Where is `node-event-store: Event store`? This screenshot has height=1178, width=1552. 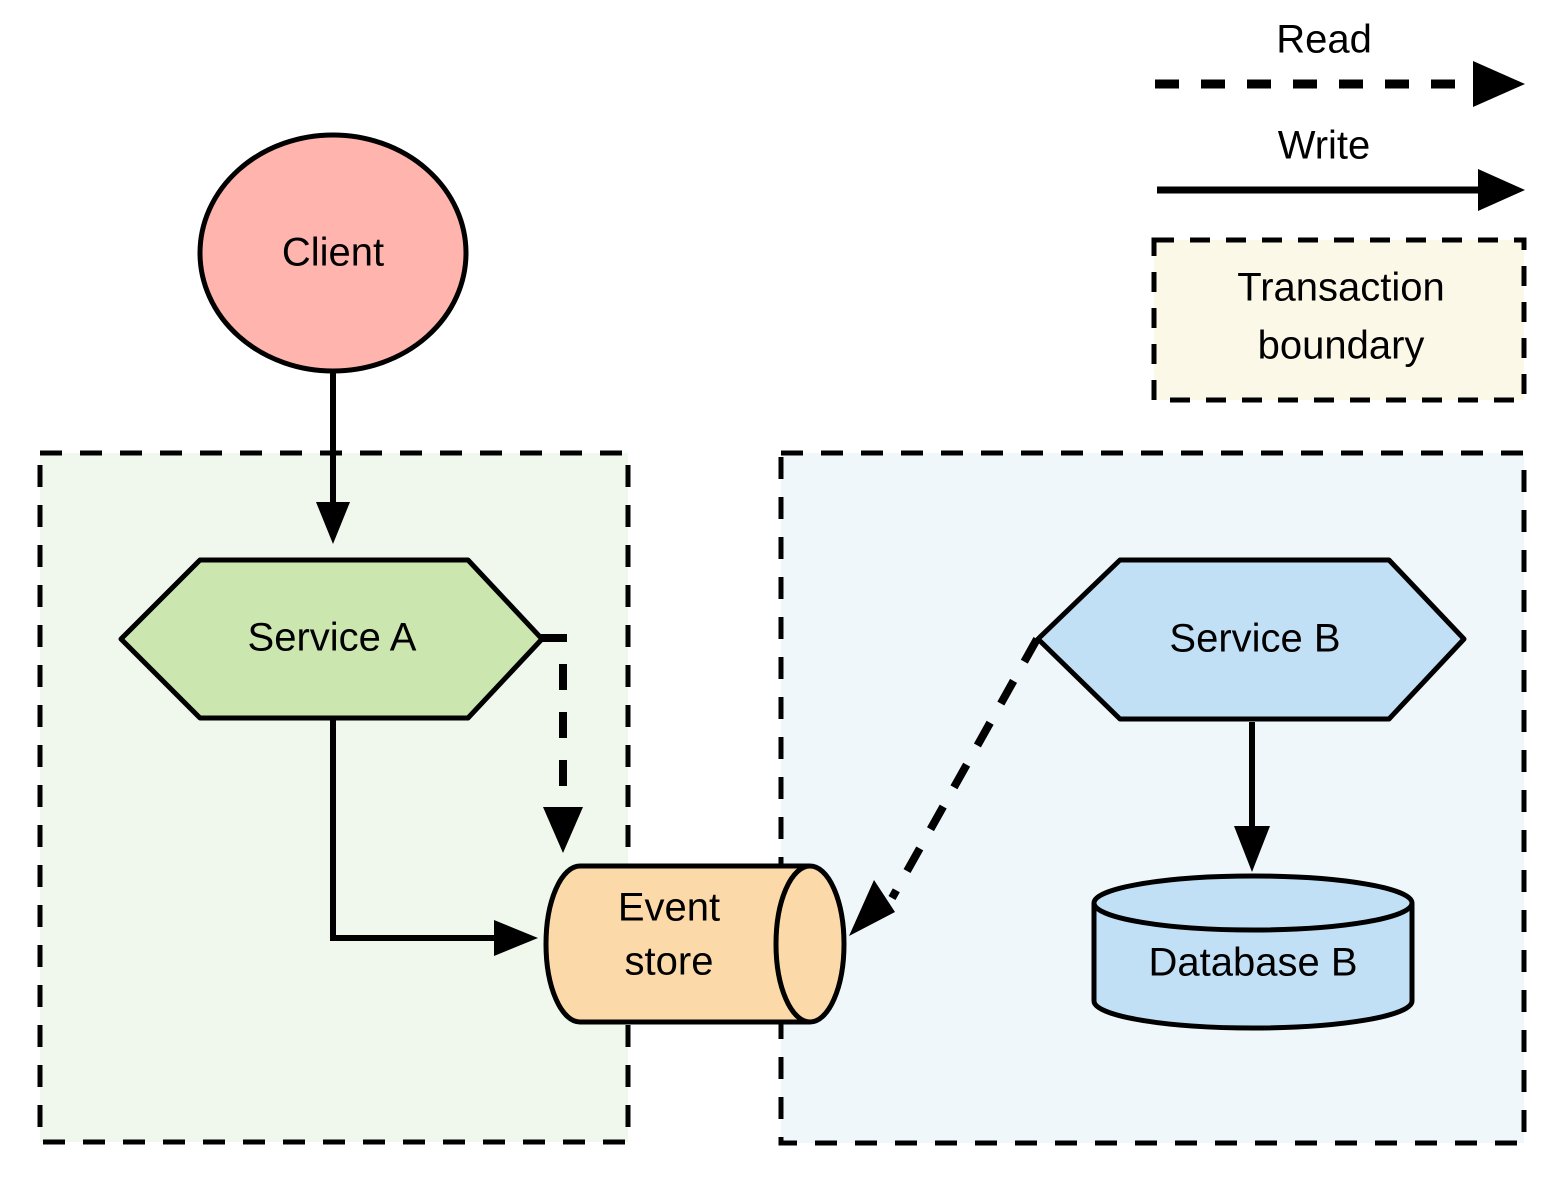
node-event-store: Event store is located at coordinates (695, 944).